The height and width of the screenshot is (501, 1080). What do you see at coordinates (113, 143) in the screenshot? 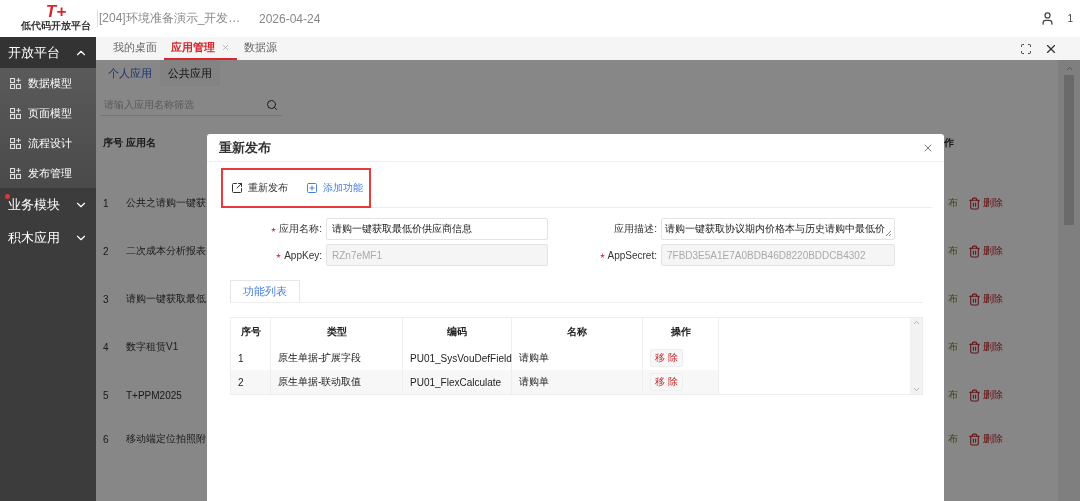
I see `column-header: 序号` at bounding box center [113, 143].